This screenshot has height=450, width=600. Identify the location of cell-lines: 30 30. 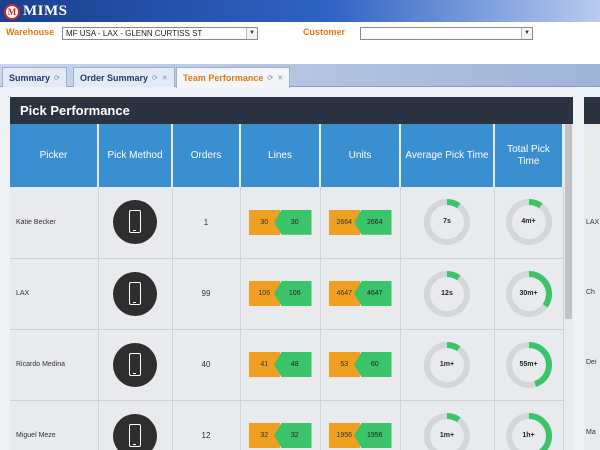
(280, 223).